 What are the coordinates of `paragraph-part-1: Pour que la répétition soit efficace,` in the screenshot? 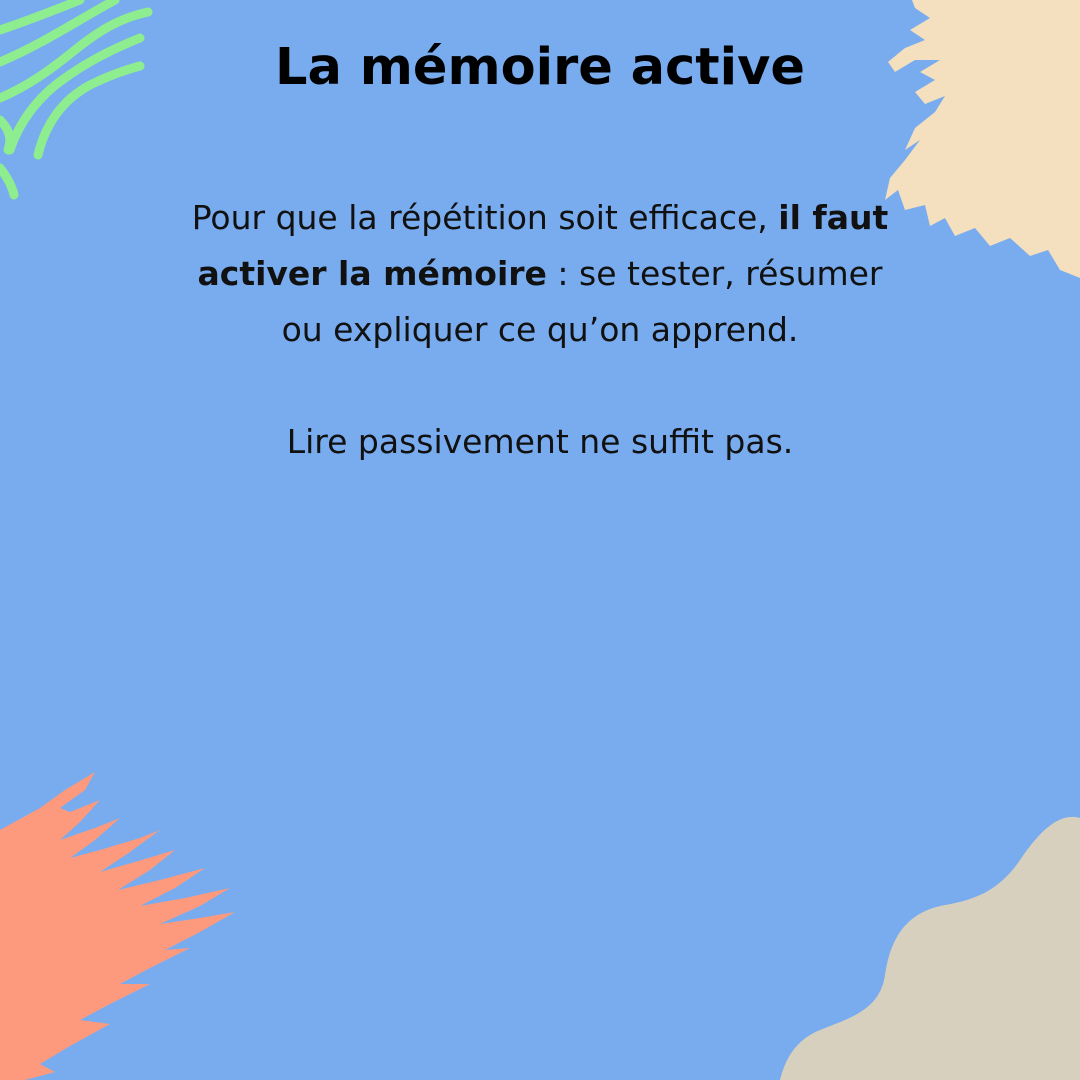 It's located at (485, 217).